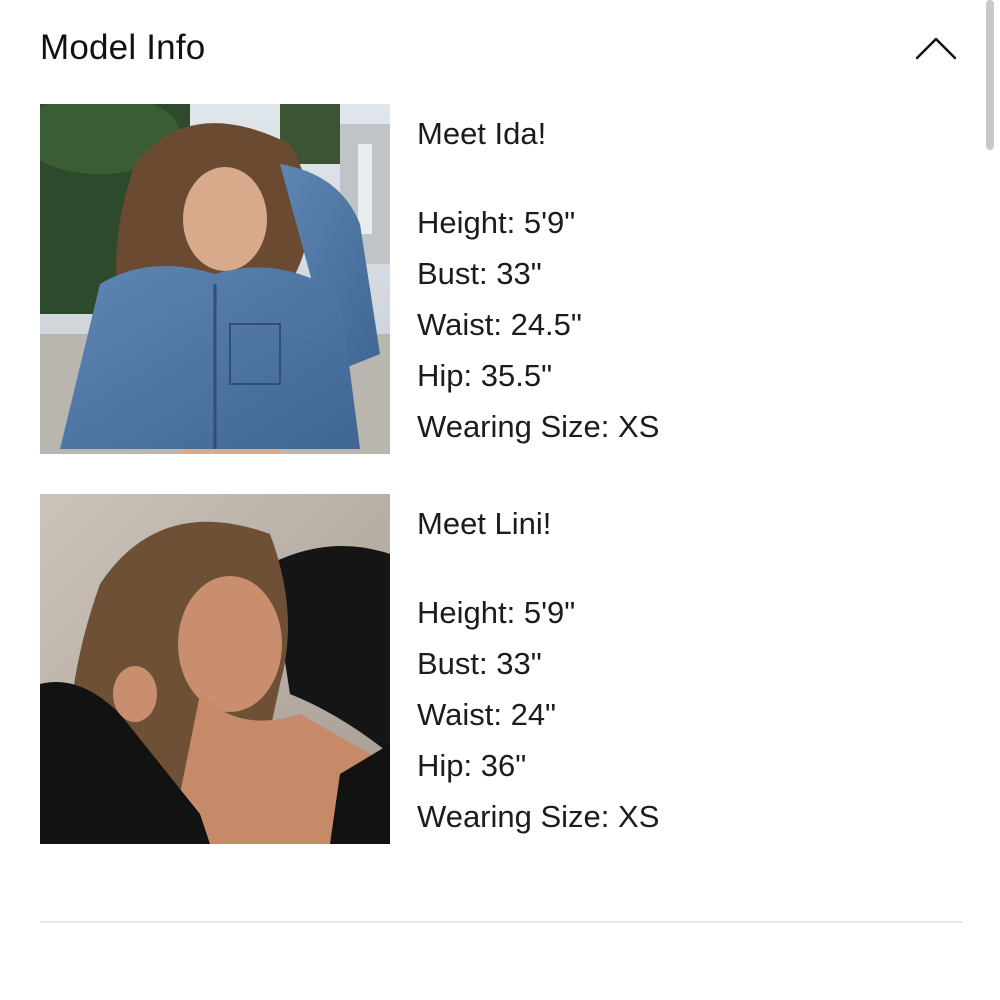 This screenshot has width=1000, height=1000. I want to click on scrollbar, so click(990, 75).